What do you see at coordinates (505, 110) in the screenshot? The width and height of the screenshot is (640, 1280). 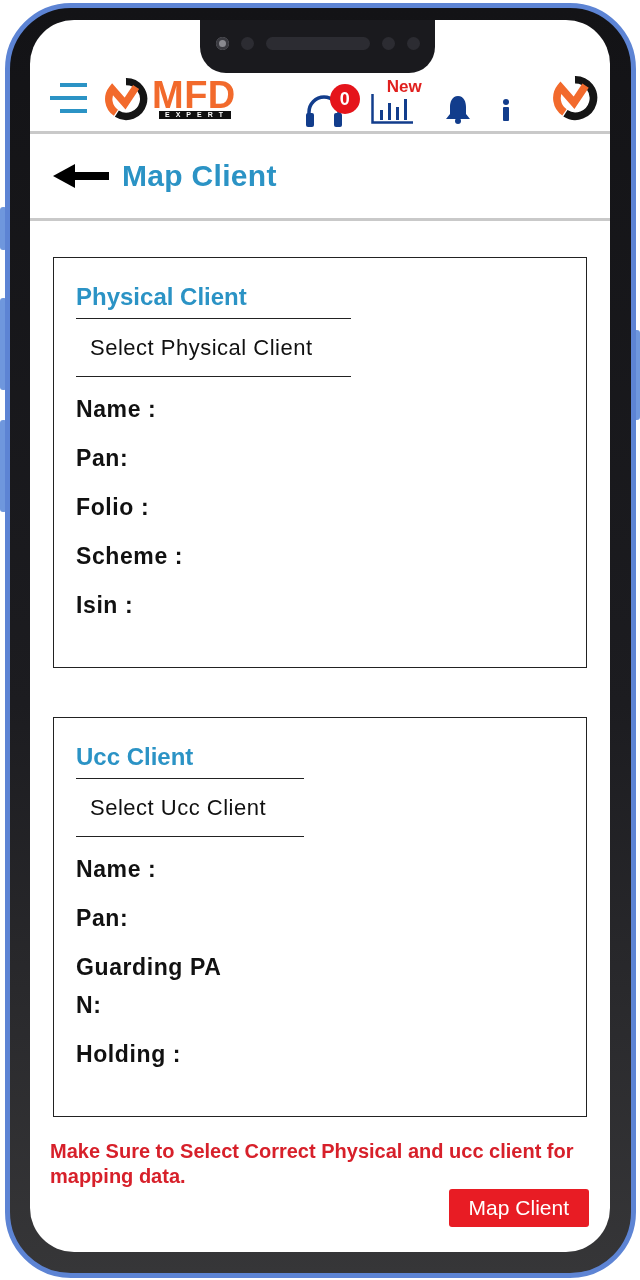 I see `info-icon` at bounding box center [505, 110].